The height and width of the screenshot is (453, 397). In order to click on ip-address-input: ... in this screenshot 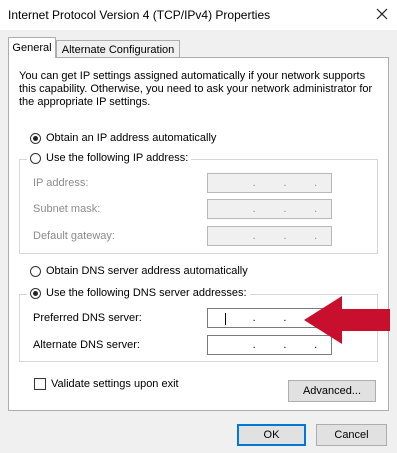, I will do `click(269, 183)`.